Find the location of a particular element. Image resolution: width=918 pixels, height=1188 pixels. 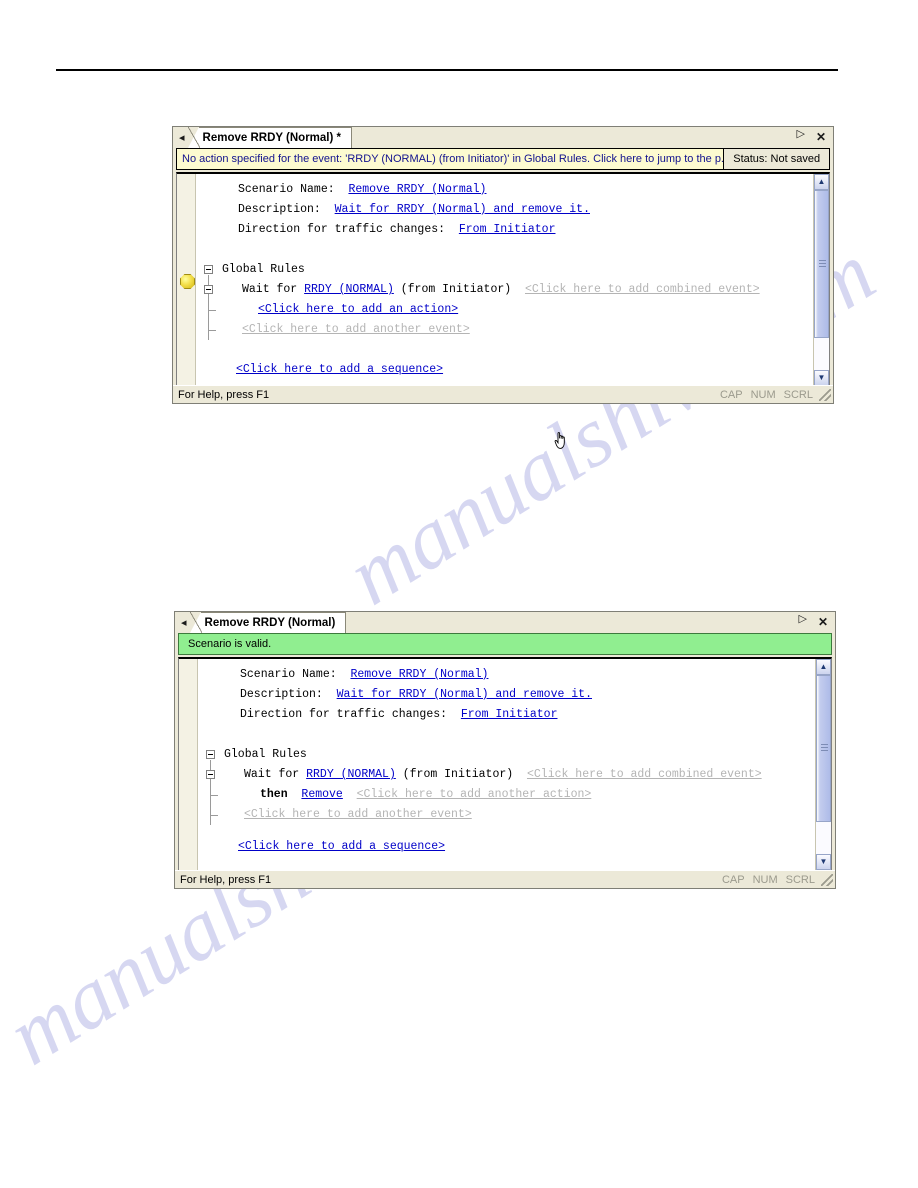

message-bar-row: Scenario is valid. is located at coordinates (505, 644).